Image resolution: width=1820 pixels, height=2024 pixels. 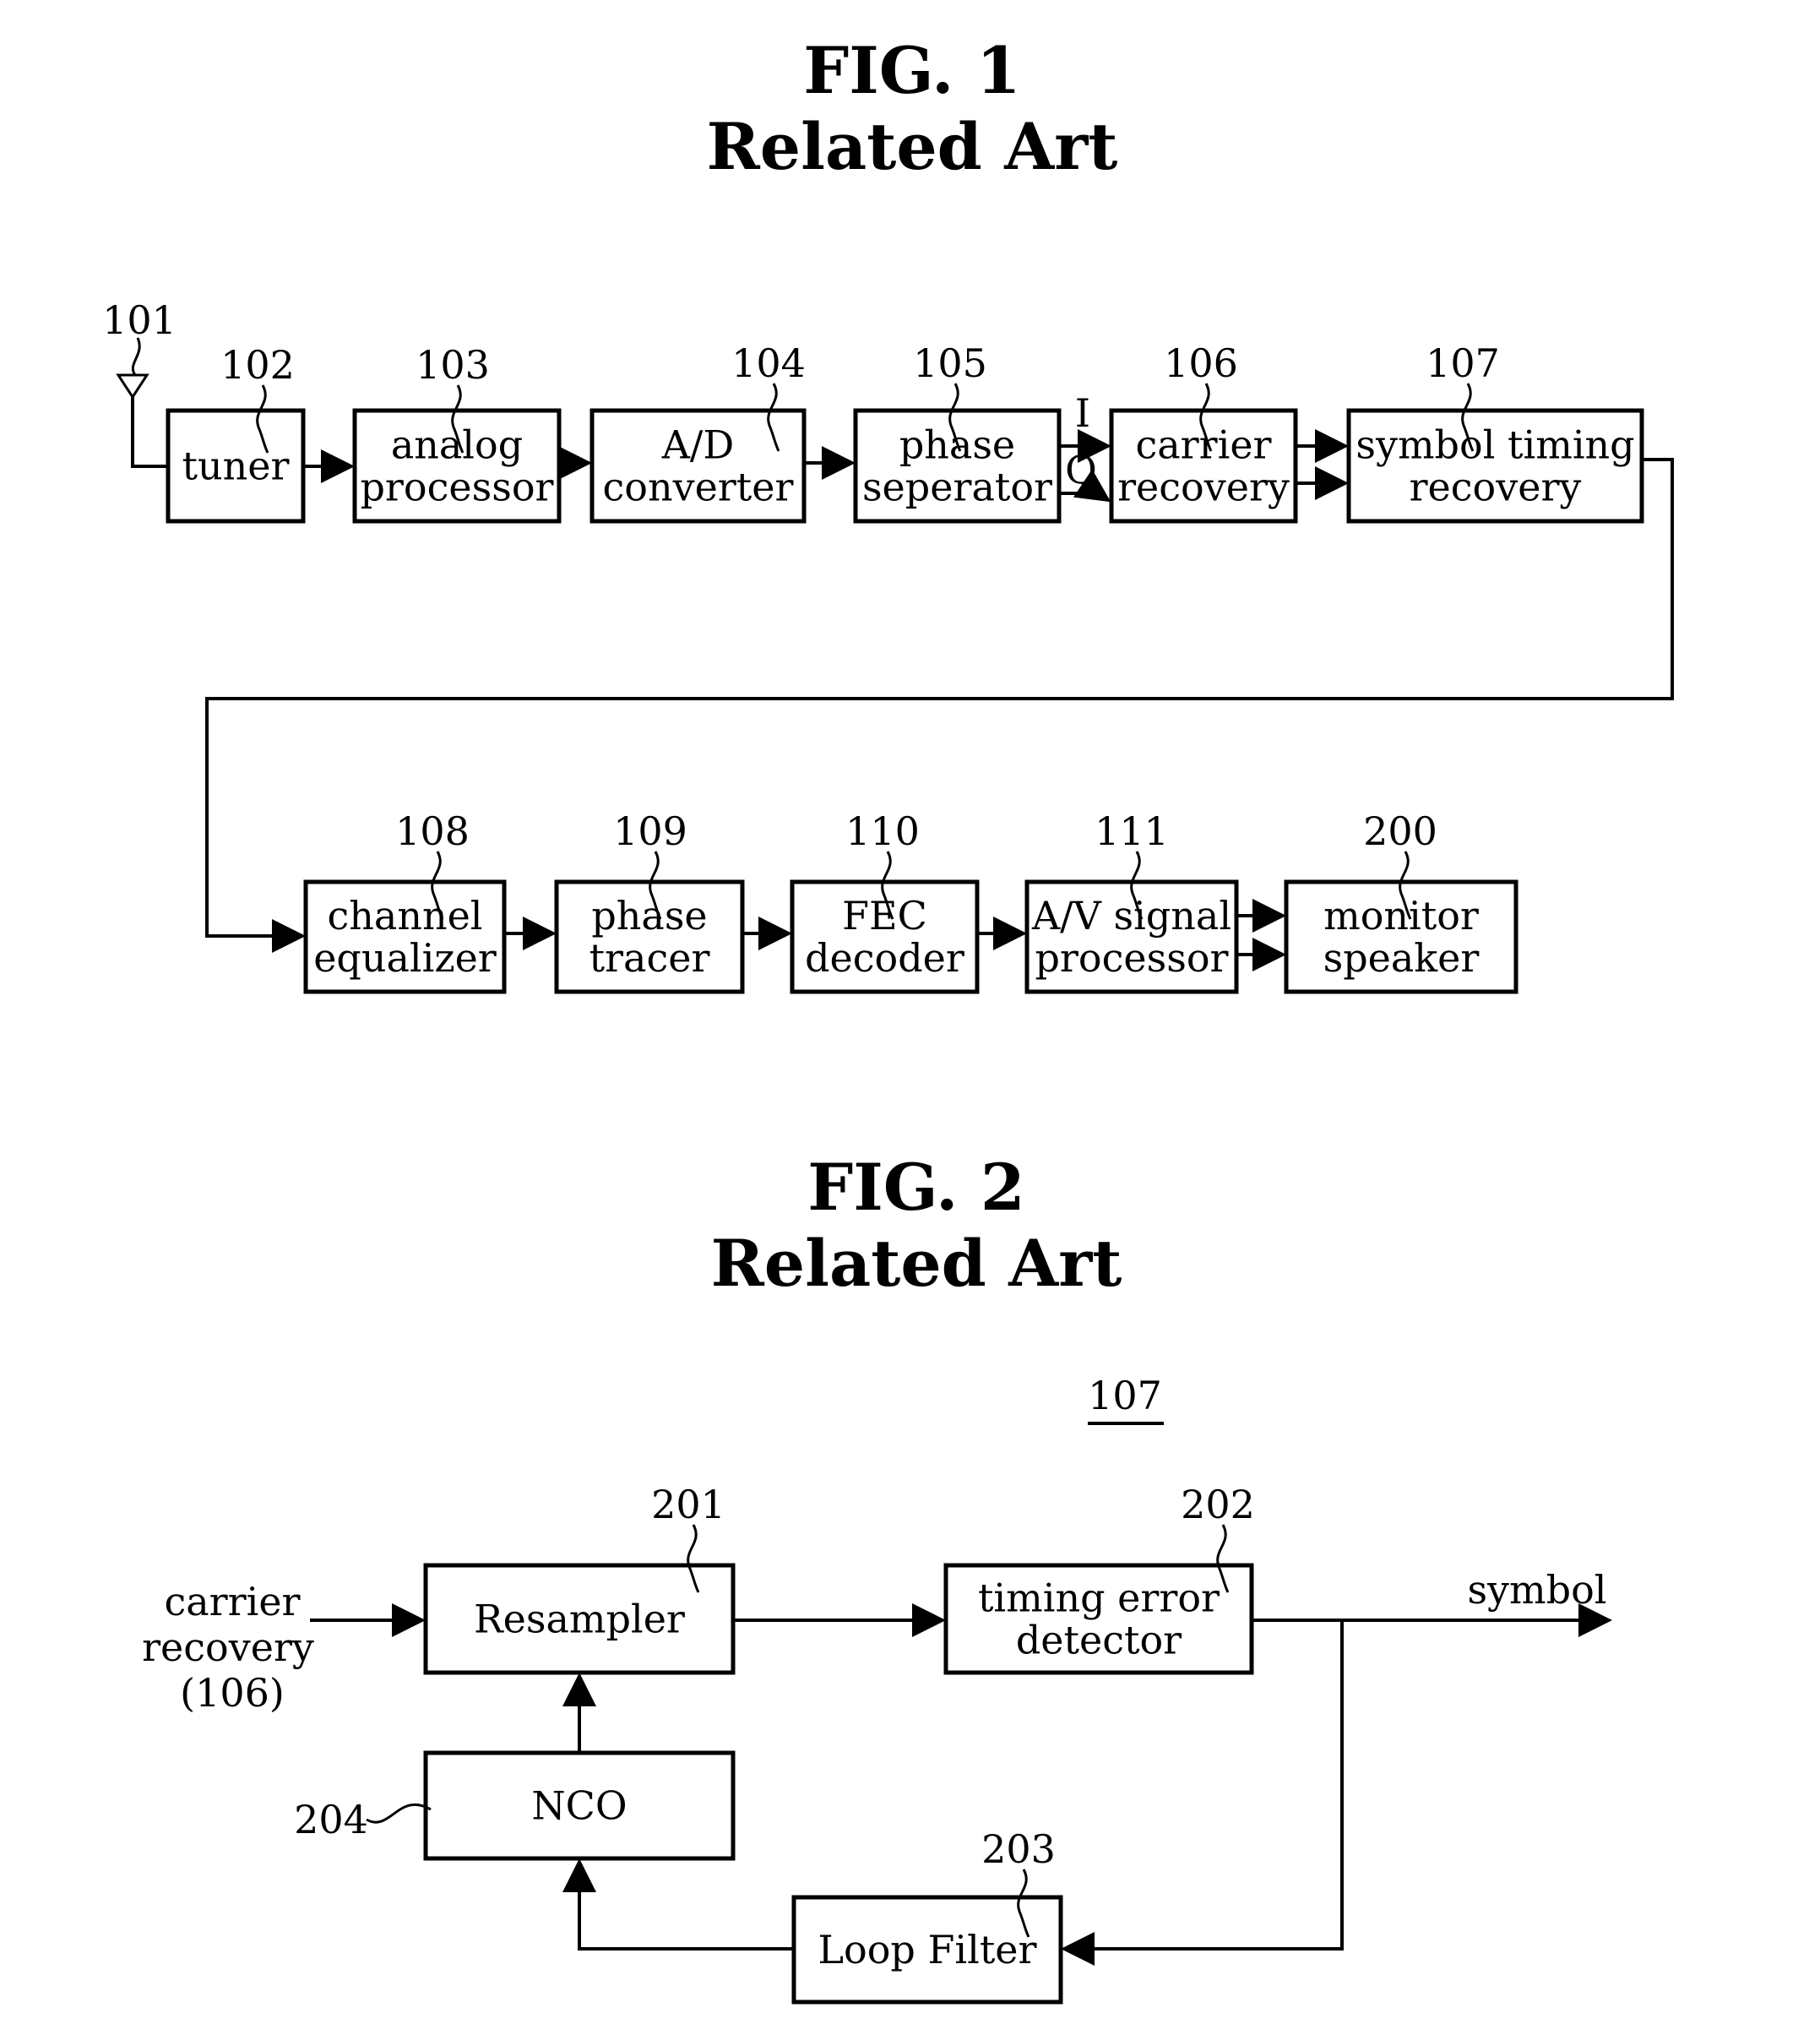 What do you see at coordinates (236, 433) in the screenshot?
I see `fig1-block-tuner: tuner 102` at bounding box center [236, 433].